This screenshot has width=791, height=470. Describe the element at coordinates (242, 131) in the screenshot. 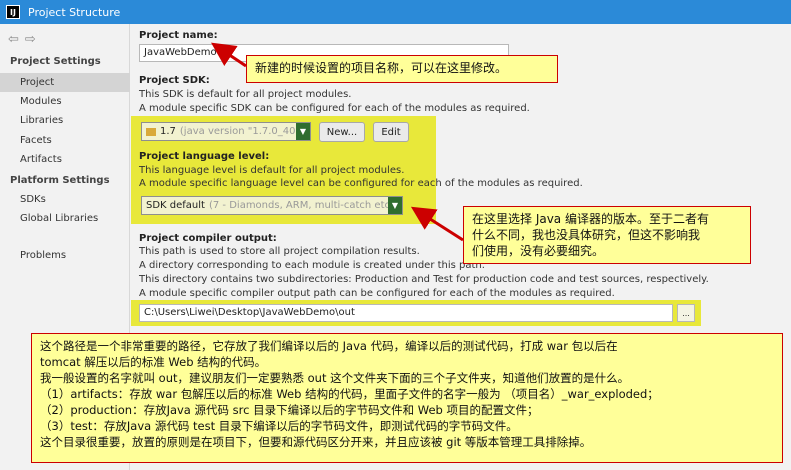

I see `sdk-detail: (java version "1.7.0_40")` at that location.